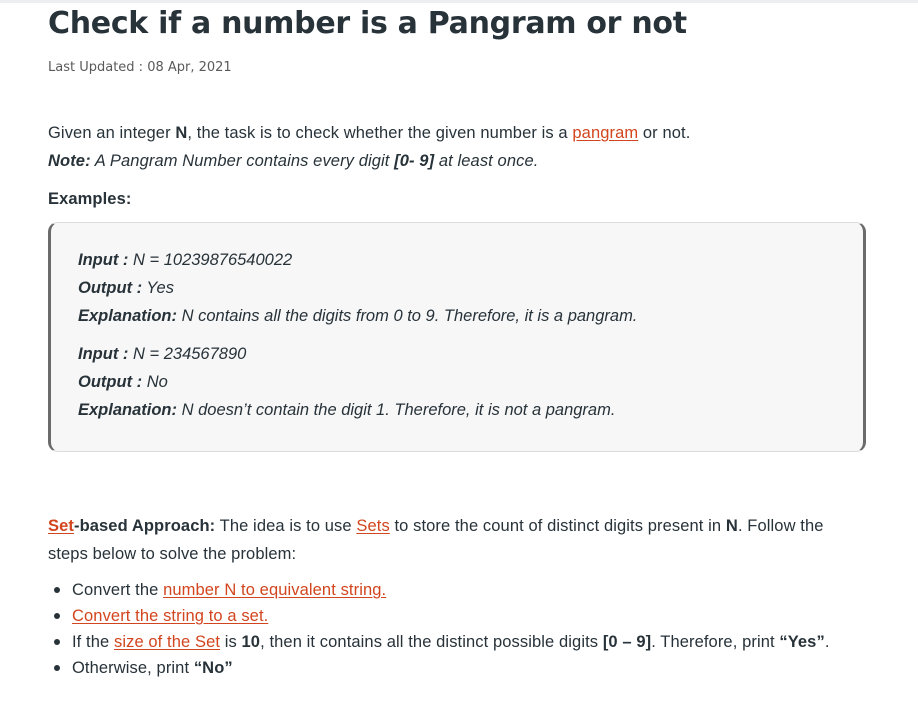 This screenshot has height=708, width=918. What do you see at coordinates (61, 526) in the screenshot?
I see `set-link: Set` at bounding box center [61, 526].